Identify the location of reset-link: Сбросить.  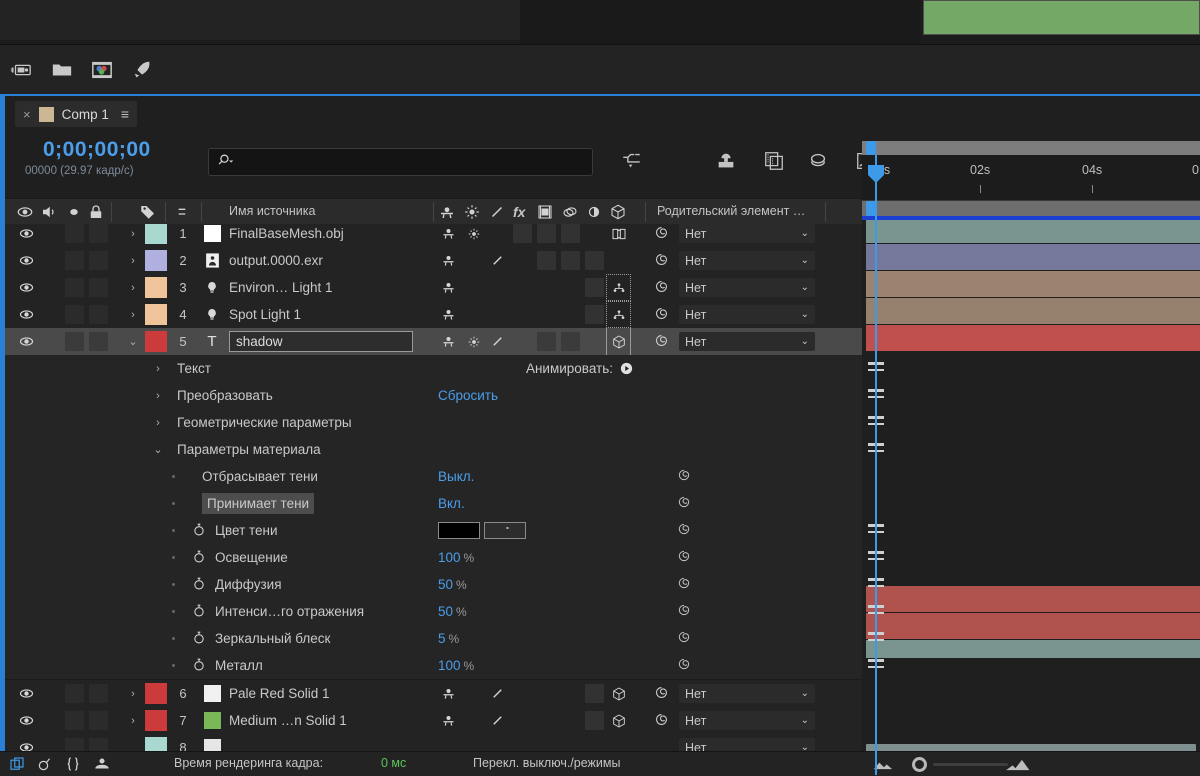
(468, 395).